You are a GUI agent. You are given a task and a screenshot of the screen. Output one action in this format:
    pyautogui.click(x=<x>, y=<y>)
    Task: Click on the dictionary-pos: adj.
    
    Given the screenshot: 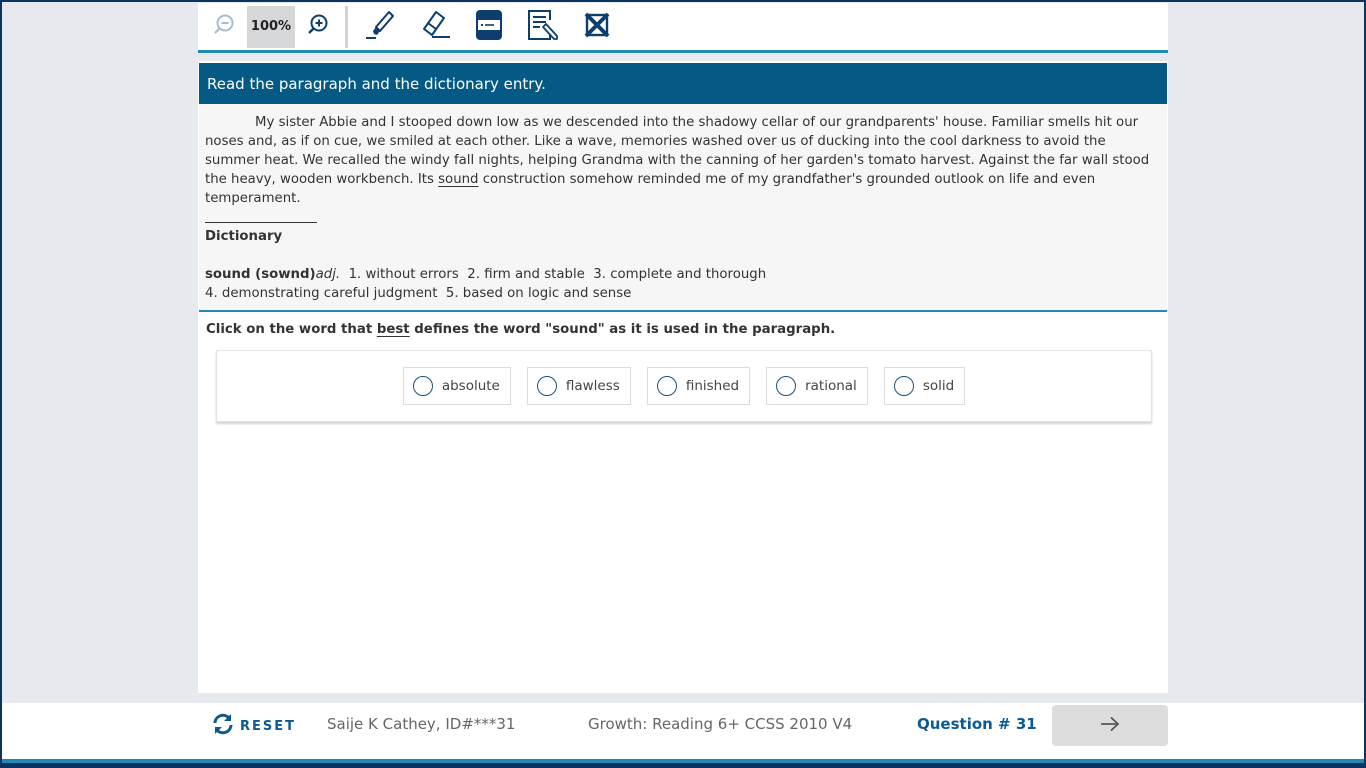 What is the action you would take?
    pyautogui.click(x=328, y=274)
    